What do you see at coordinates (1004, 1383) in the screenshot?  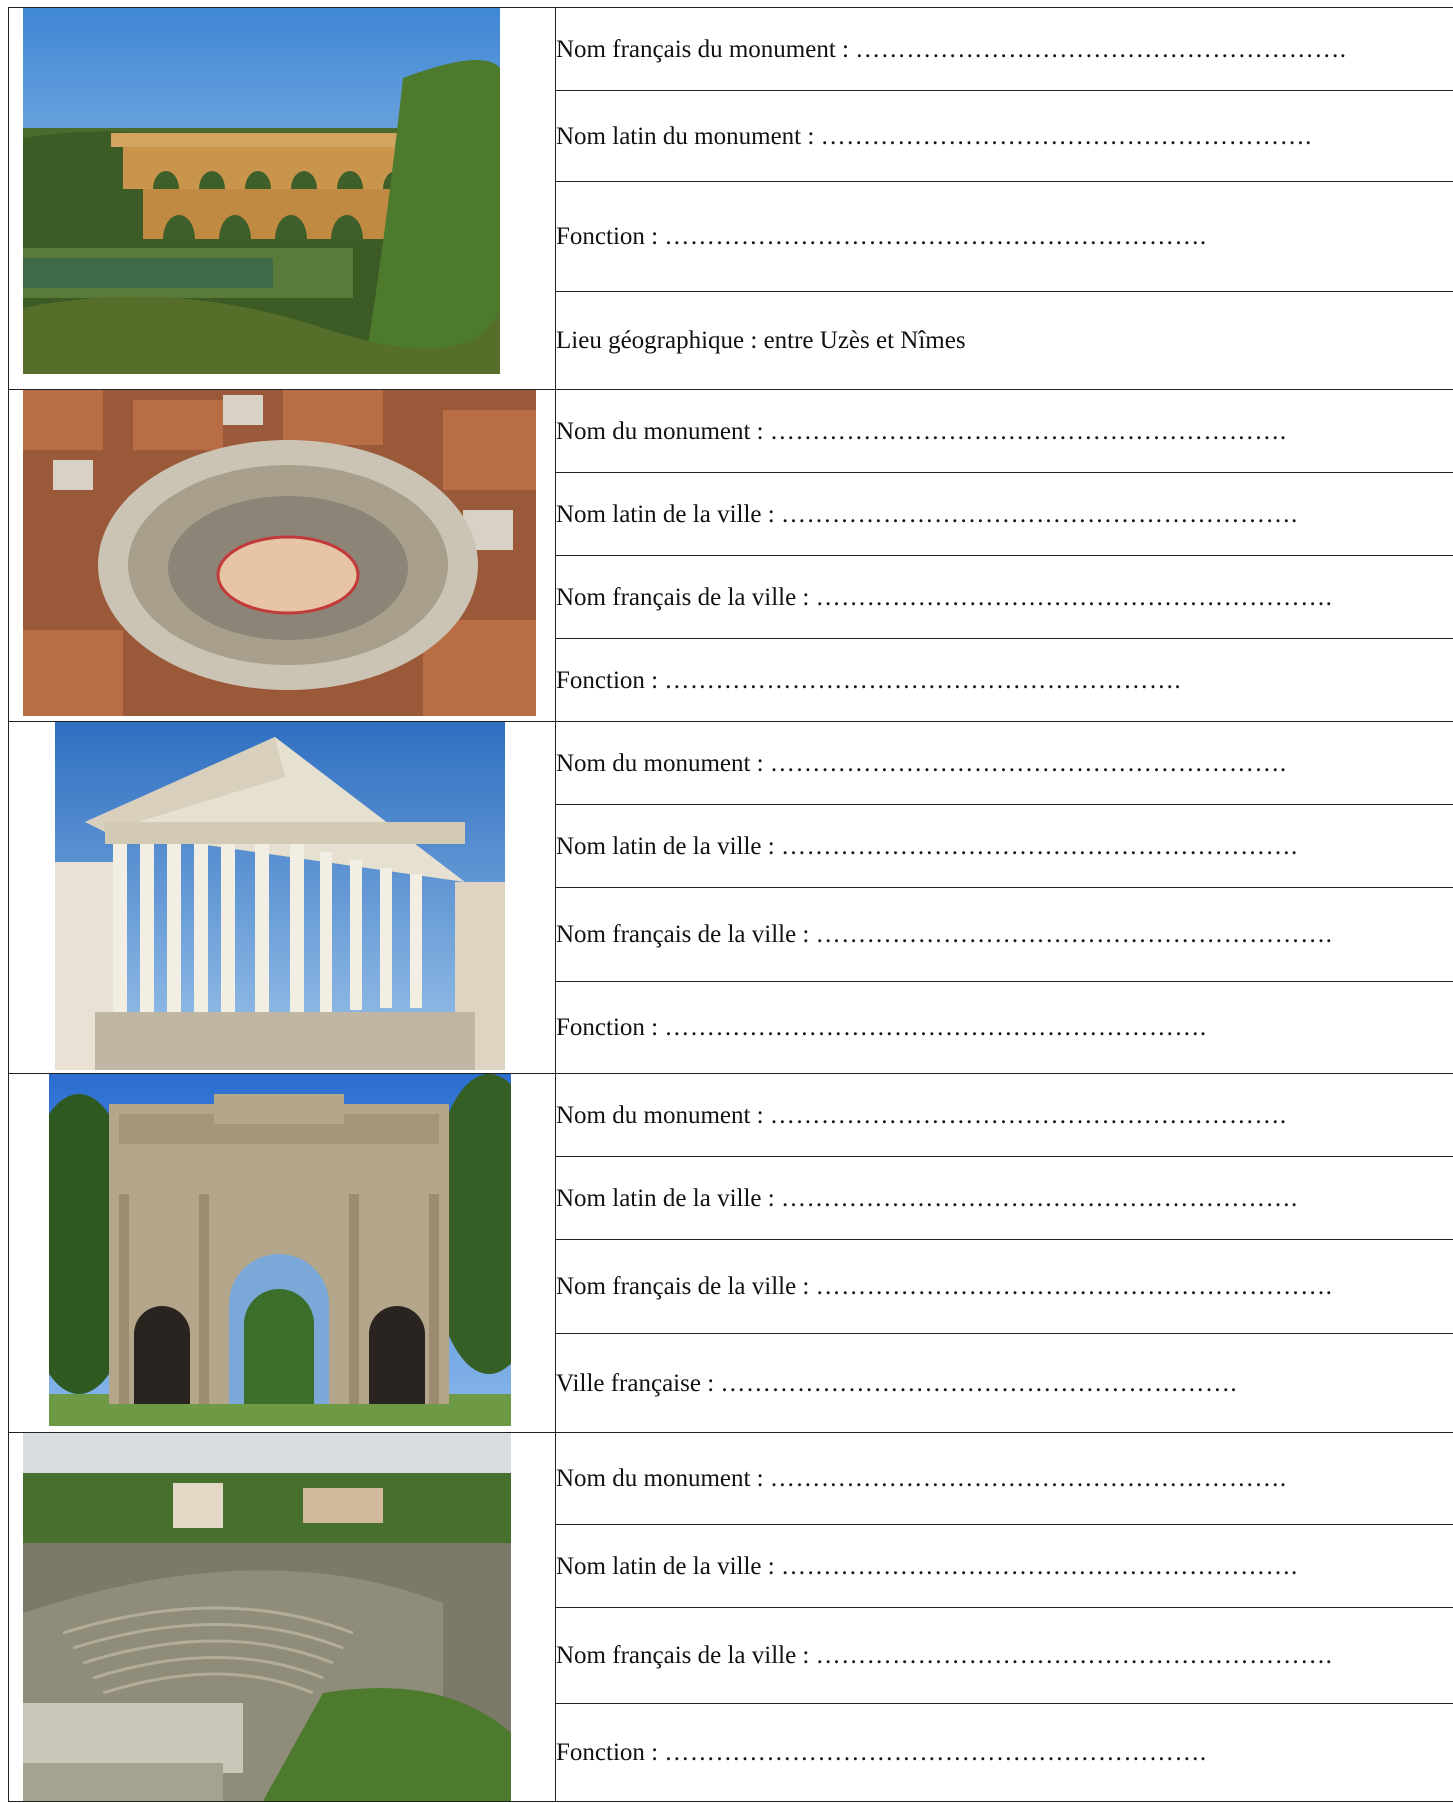 I see `field-french-town: Ville française : …………………………………………………….` at bounding box center [1004, 1383].